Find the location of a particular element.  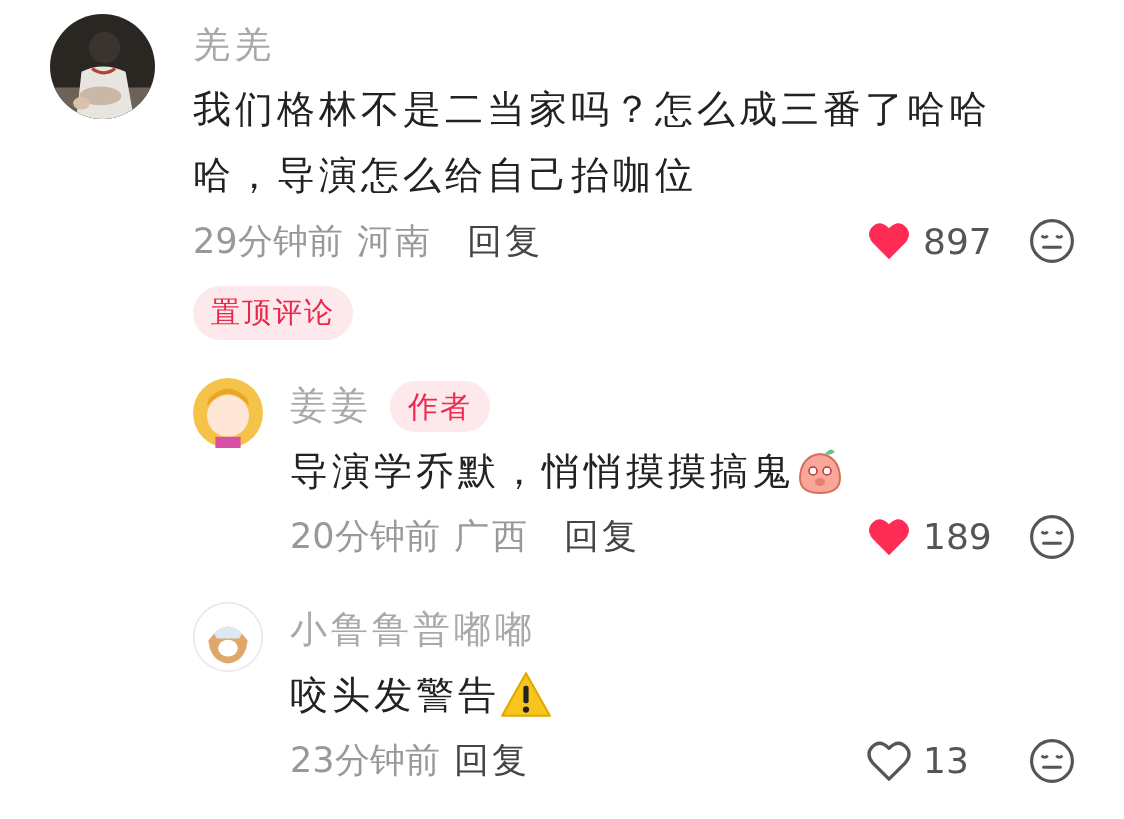

comment-location: 河南 is located at coordinates (394, 241).